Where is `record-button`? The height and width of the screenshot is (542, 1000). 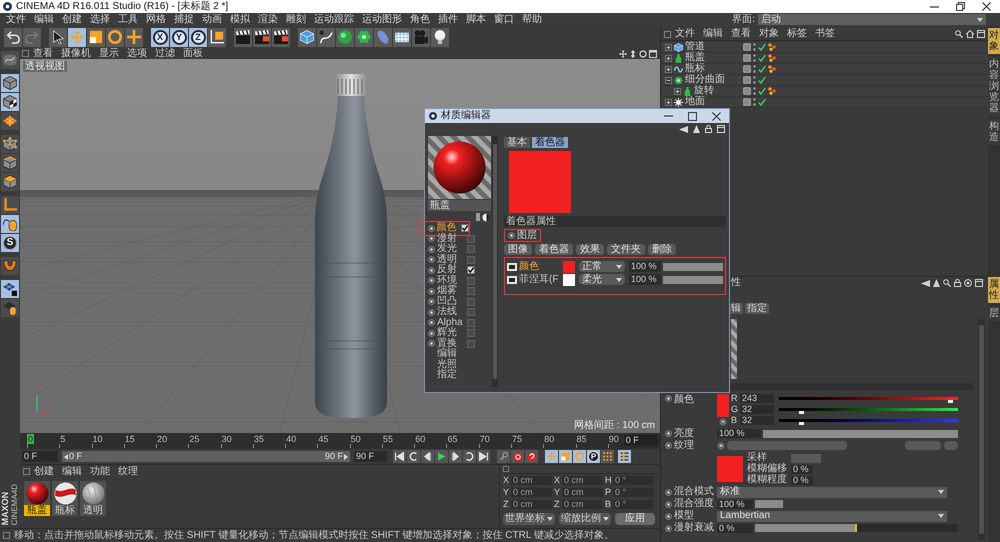
record-button is located at coordinates (517, 456).